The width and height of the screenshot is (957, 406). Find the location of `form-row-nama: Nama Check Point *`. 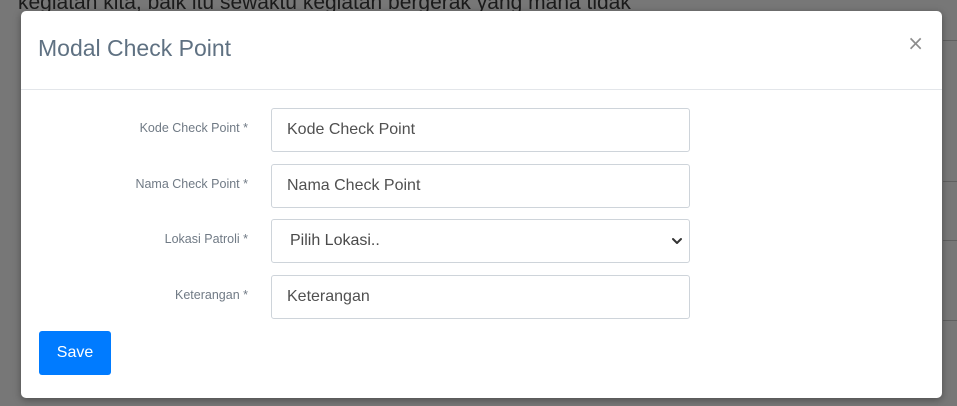

form-row-nama: Nama Check Point * is located at coordinates (481, 186).